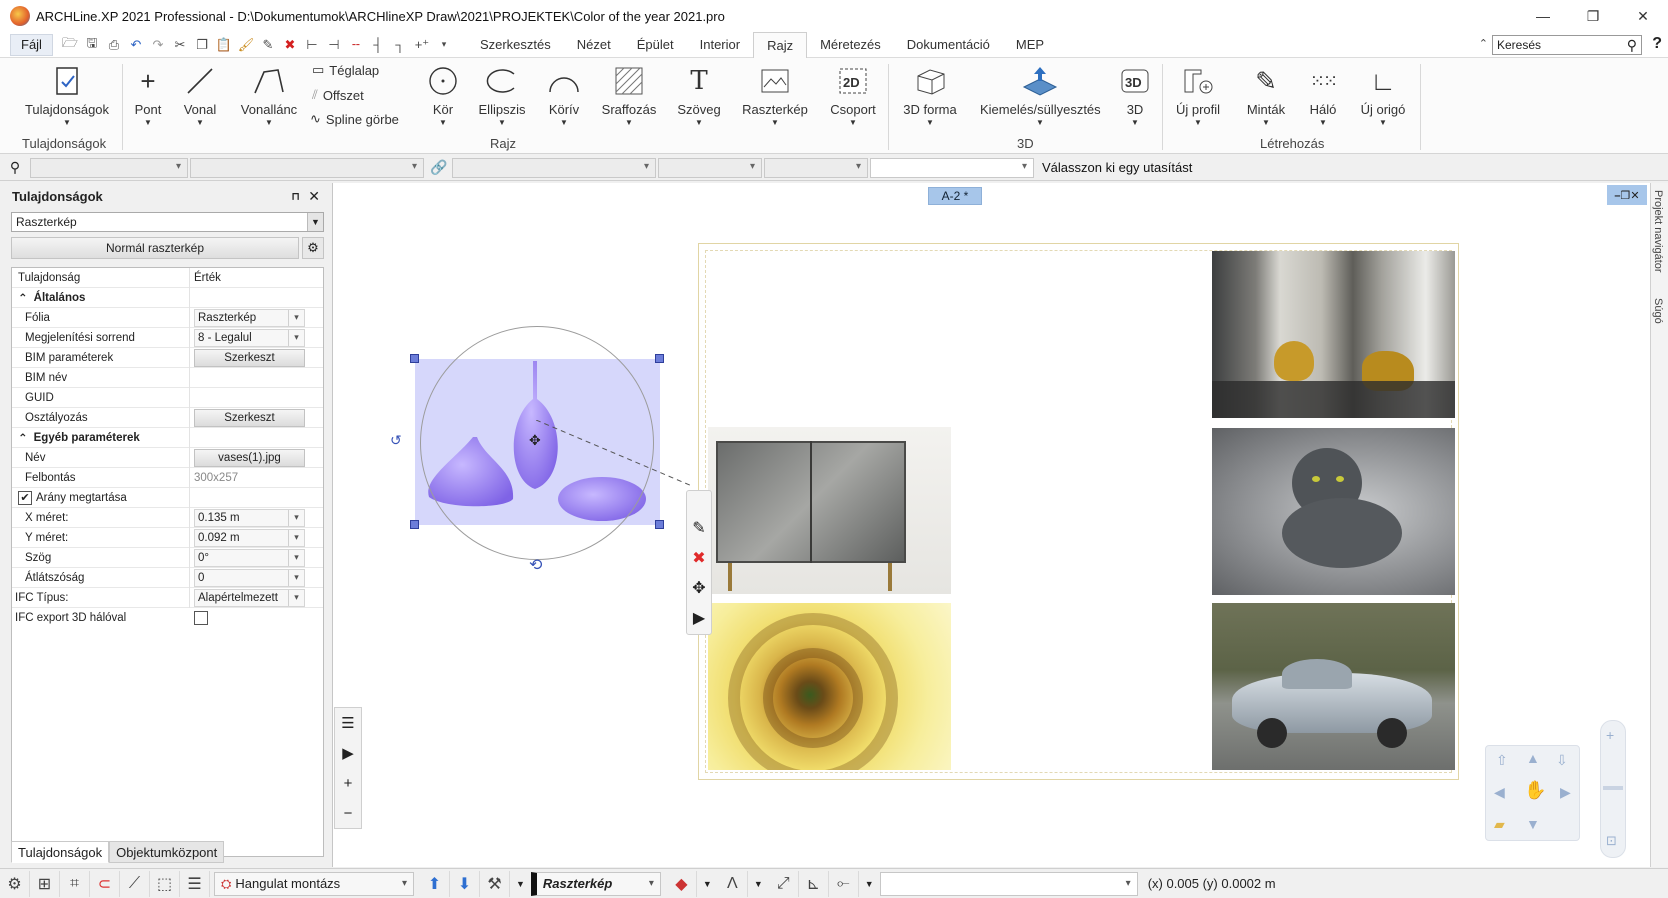  Describe the element at coordinates (345, 70) in the screenshot. I see `ribbon-teglalap: ▭ Téglalap` at that location.